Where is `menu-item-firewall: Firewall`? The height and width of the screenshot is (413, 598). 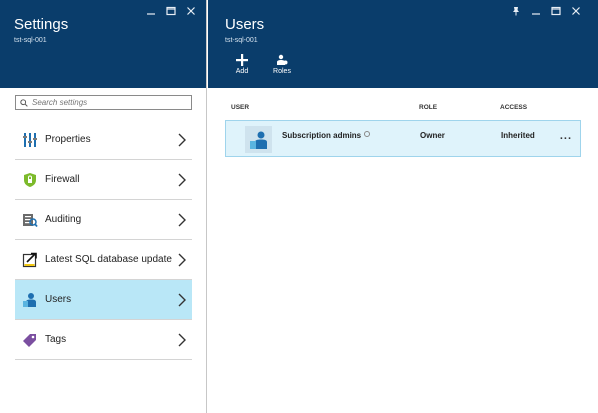 menu-item-firewall: Firewall is located at coordinates (103, 180).